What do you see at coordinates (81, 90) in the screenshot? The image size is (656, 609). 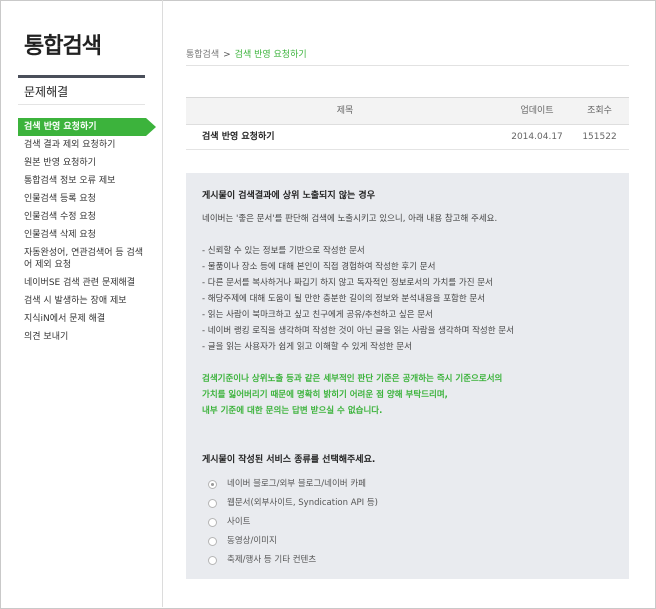 I see `section-title: 문제해결` at bounding box center [81, 90].